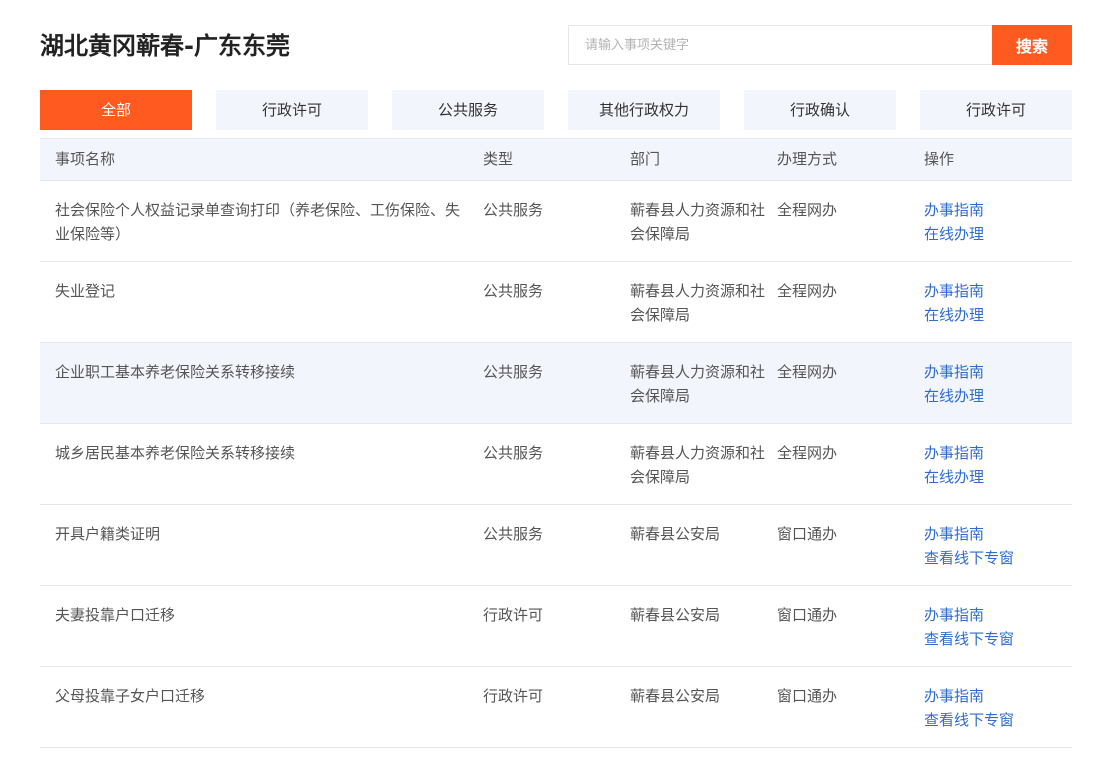  I want to click on item-name: 社会保险个人权益记录单查询打印（养老保险、工伤保险、失业保险等）, so click(258, 222).